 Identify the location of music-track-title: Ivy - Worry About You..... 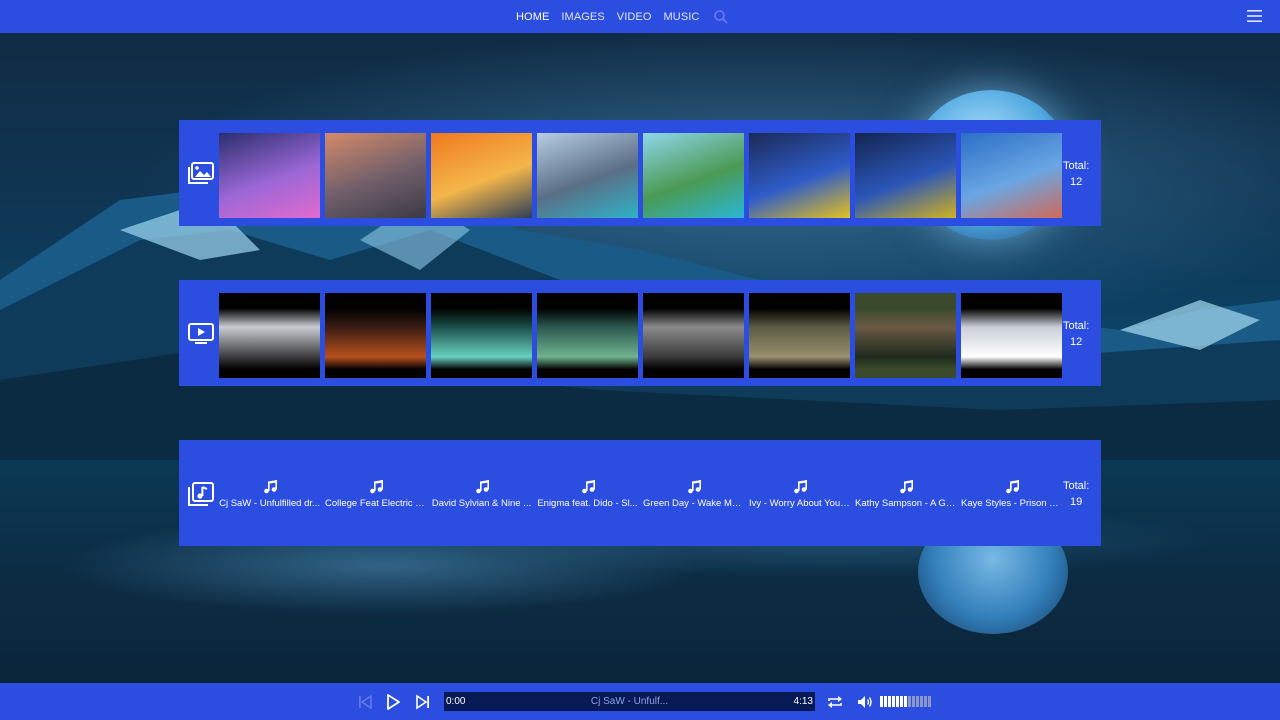
(799, 503).